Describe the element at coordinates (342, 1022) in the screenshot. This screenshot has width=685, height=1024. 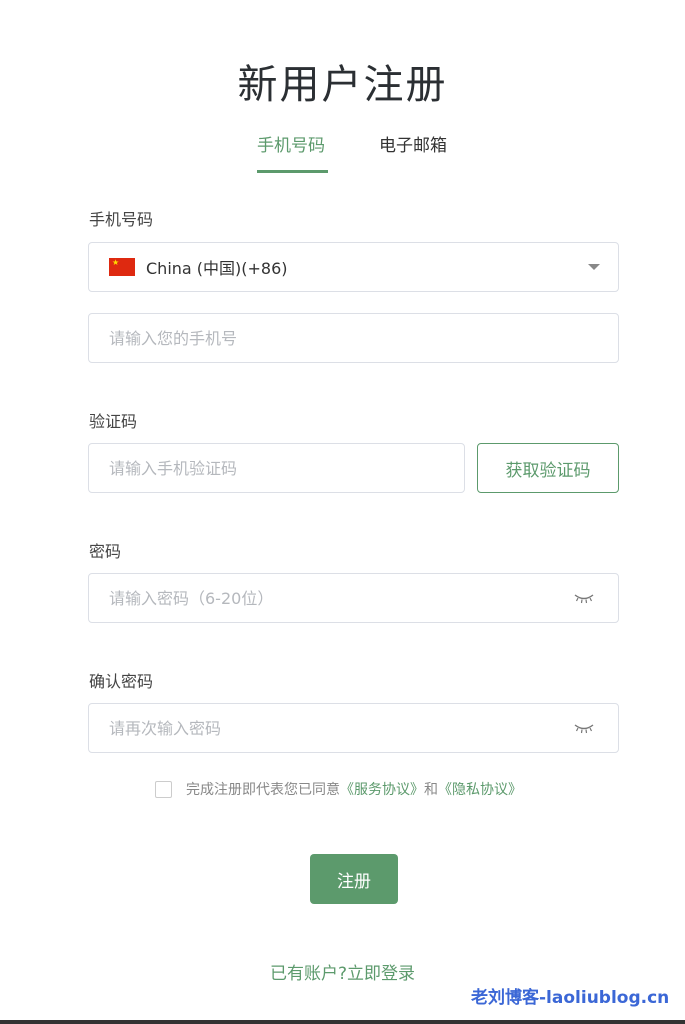
I see `bottom-divider` at that location.